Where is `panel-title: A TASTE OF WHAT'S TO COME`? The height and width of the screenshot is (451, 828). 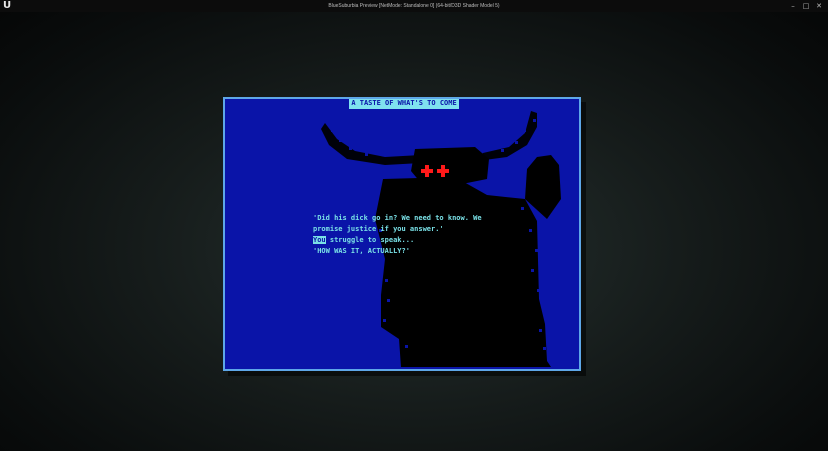
panel-title: A TASTE OF WHAT'S TO COME is located at coordinates (404, 104).